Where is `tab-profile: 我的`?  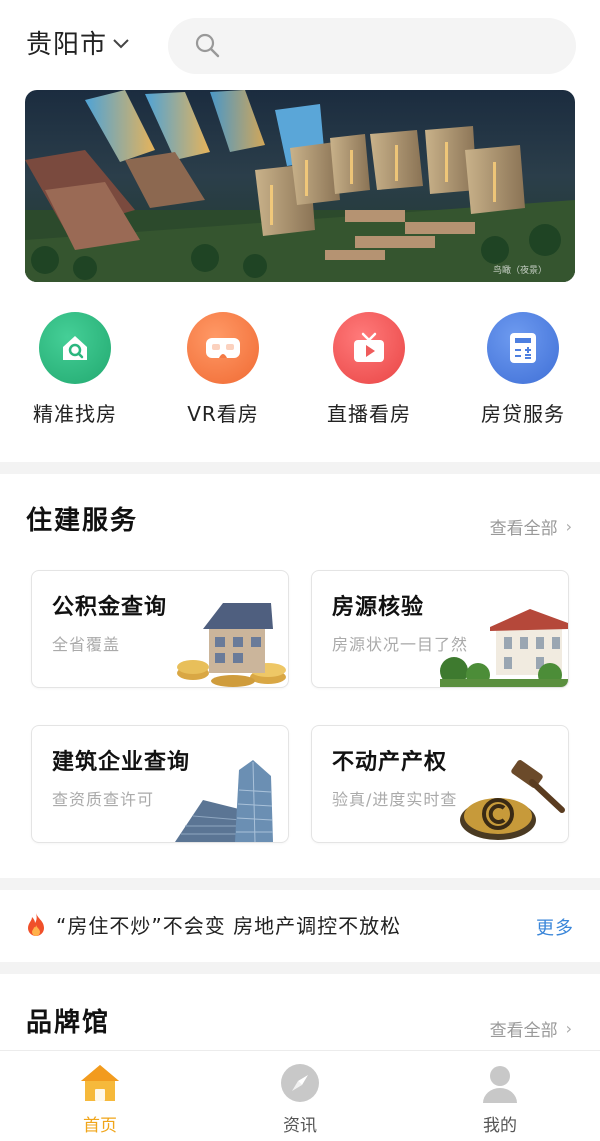 tab-profile: 我的 is located at coordinates (500, 1098).